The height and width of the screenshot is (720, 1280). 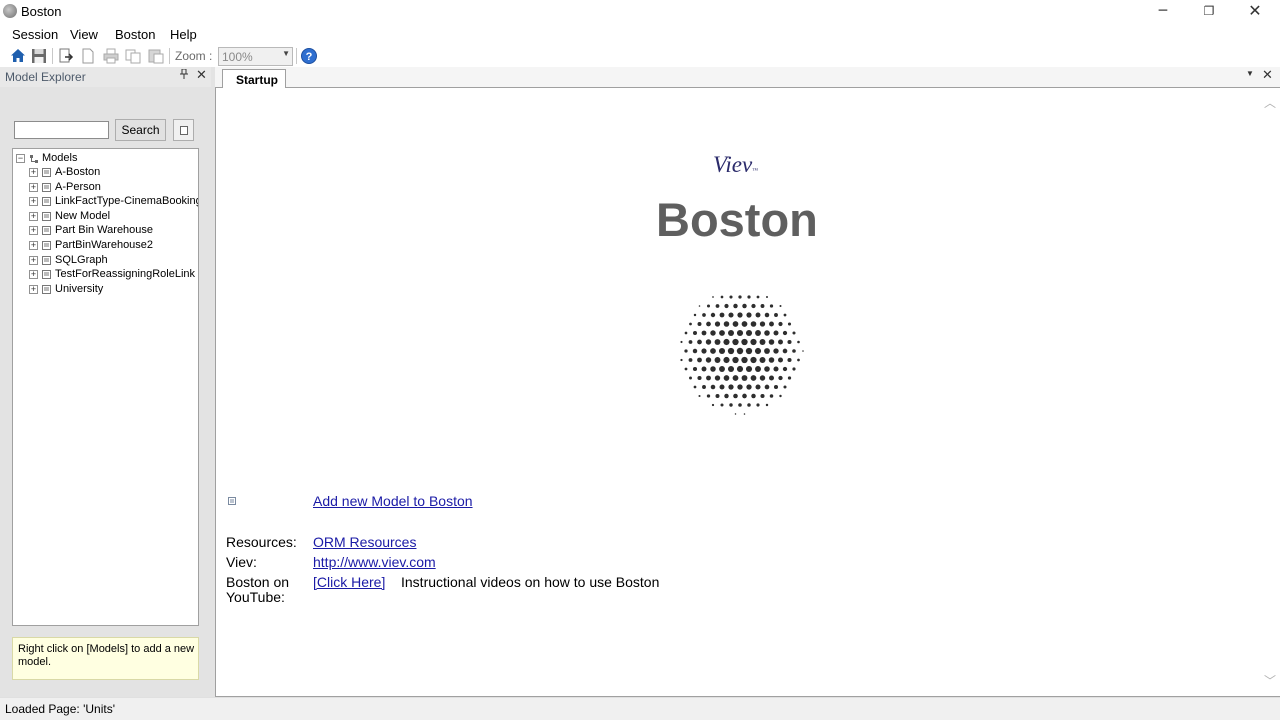 What do you see at coordinates (393, 501) in the screenshot?
I see `add-new-model-link: Add new Model to Boston` at bounding box center [393, 501].